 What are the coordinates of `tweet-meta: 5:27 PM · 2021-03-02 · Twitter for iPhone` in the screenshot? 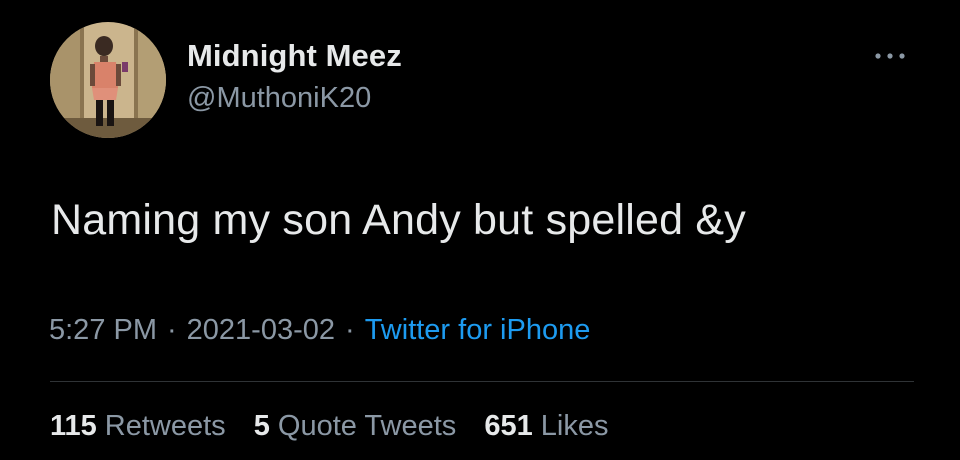 It's located at (319, 330).